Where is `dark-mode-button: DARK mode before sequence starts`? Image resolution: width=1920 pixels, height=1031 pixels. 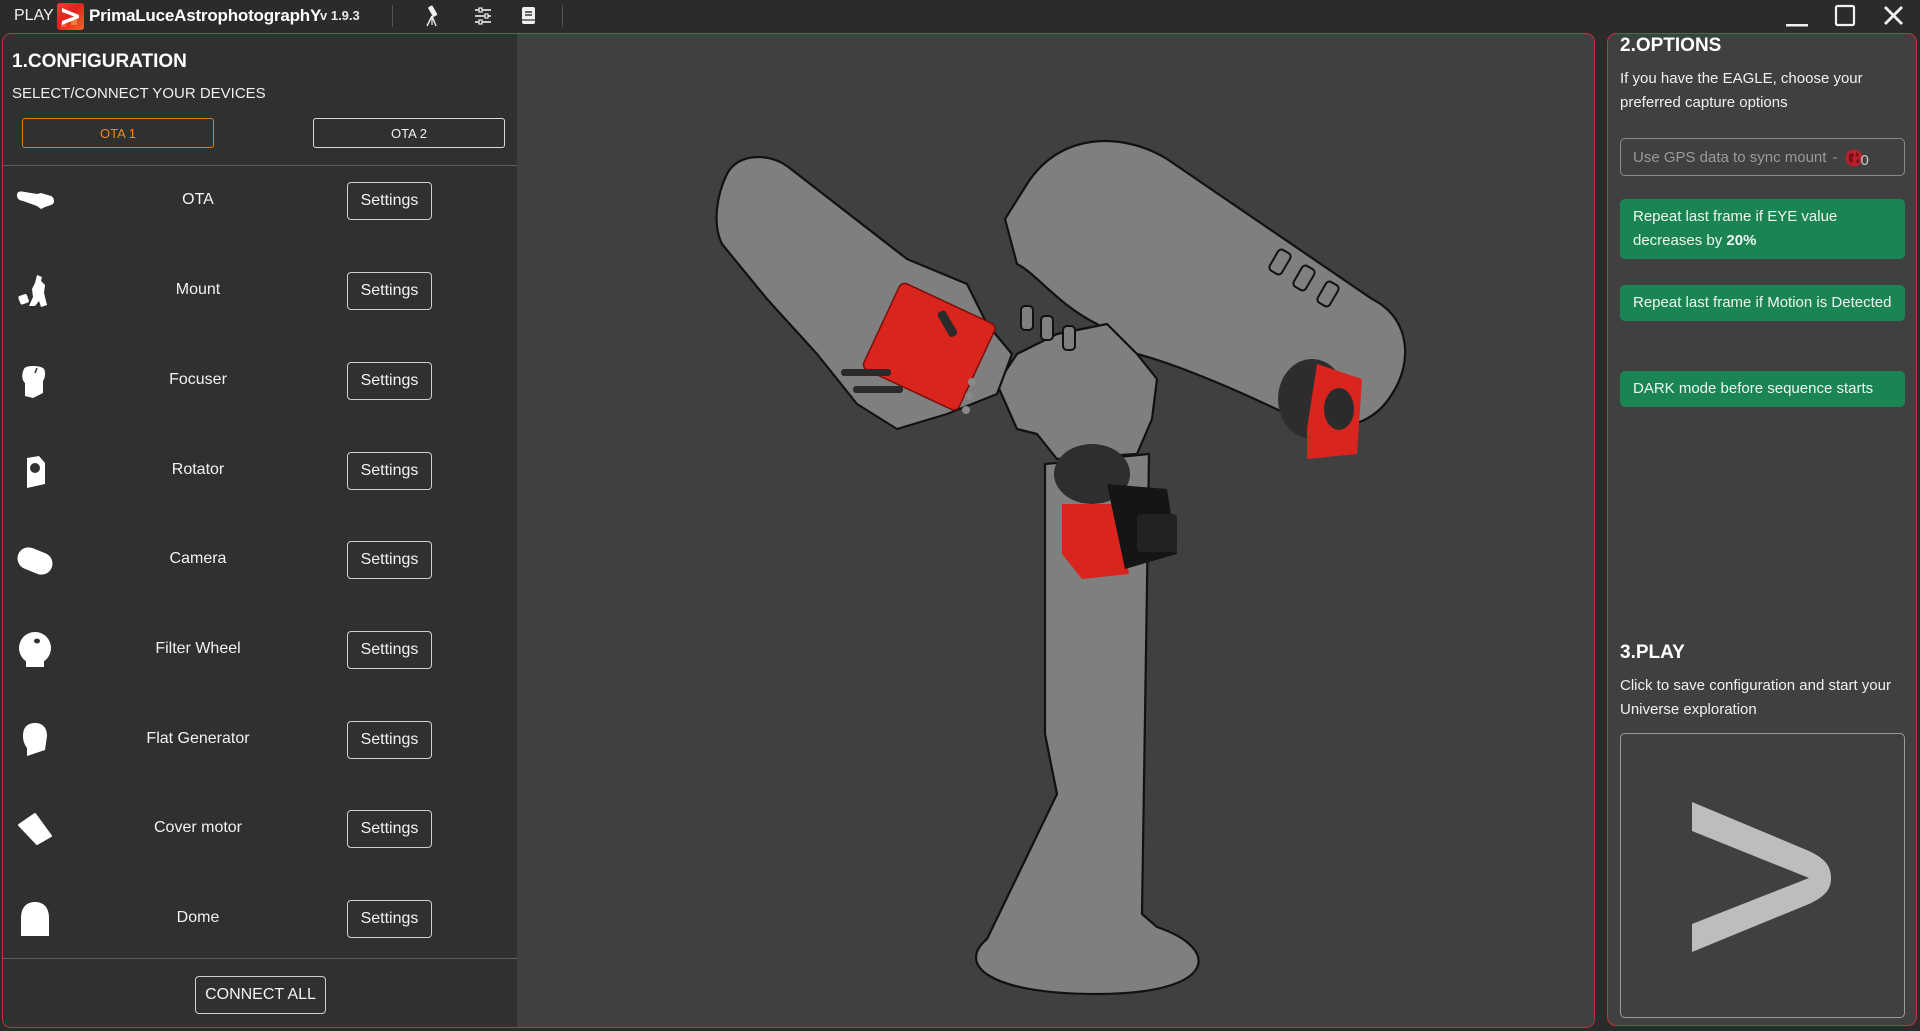 dark-mode-button: DARK mode before sequence starts is located at coordinates (1762, 389).